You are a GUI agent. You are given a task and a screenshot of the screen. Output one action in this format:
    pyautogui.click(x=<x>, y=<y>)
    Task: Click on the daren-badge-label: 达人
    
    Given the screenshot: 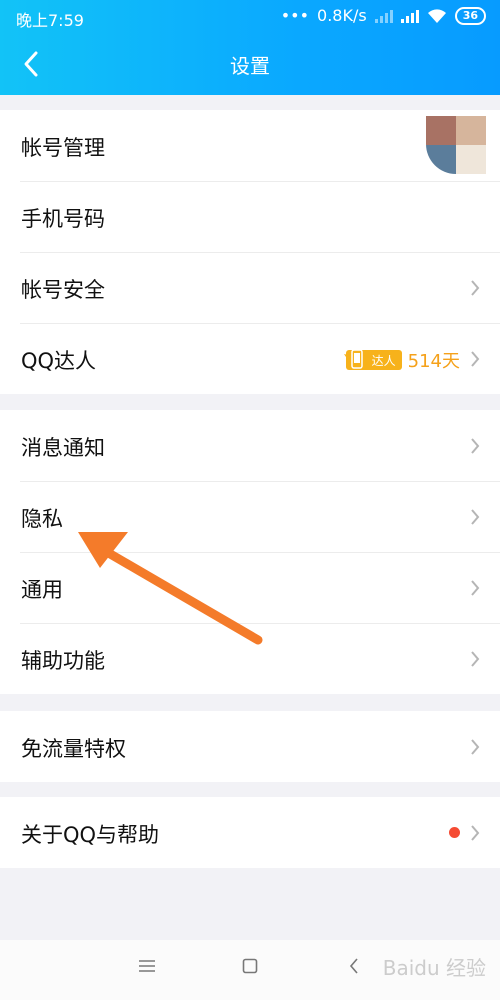 What is the action you would take?
    pyautogui.click(x=383, y=360)
    